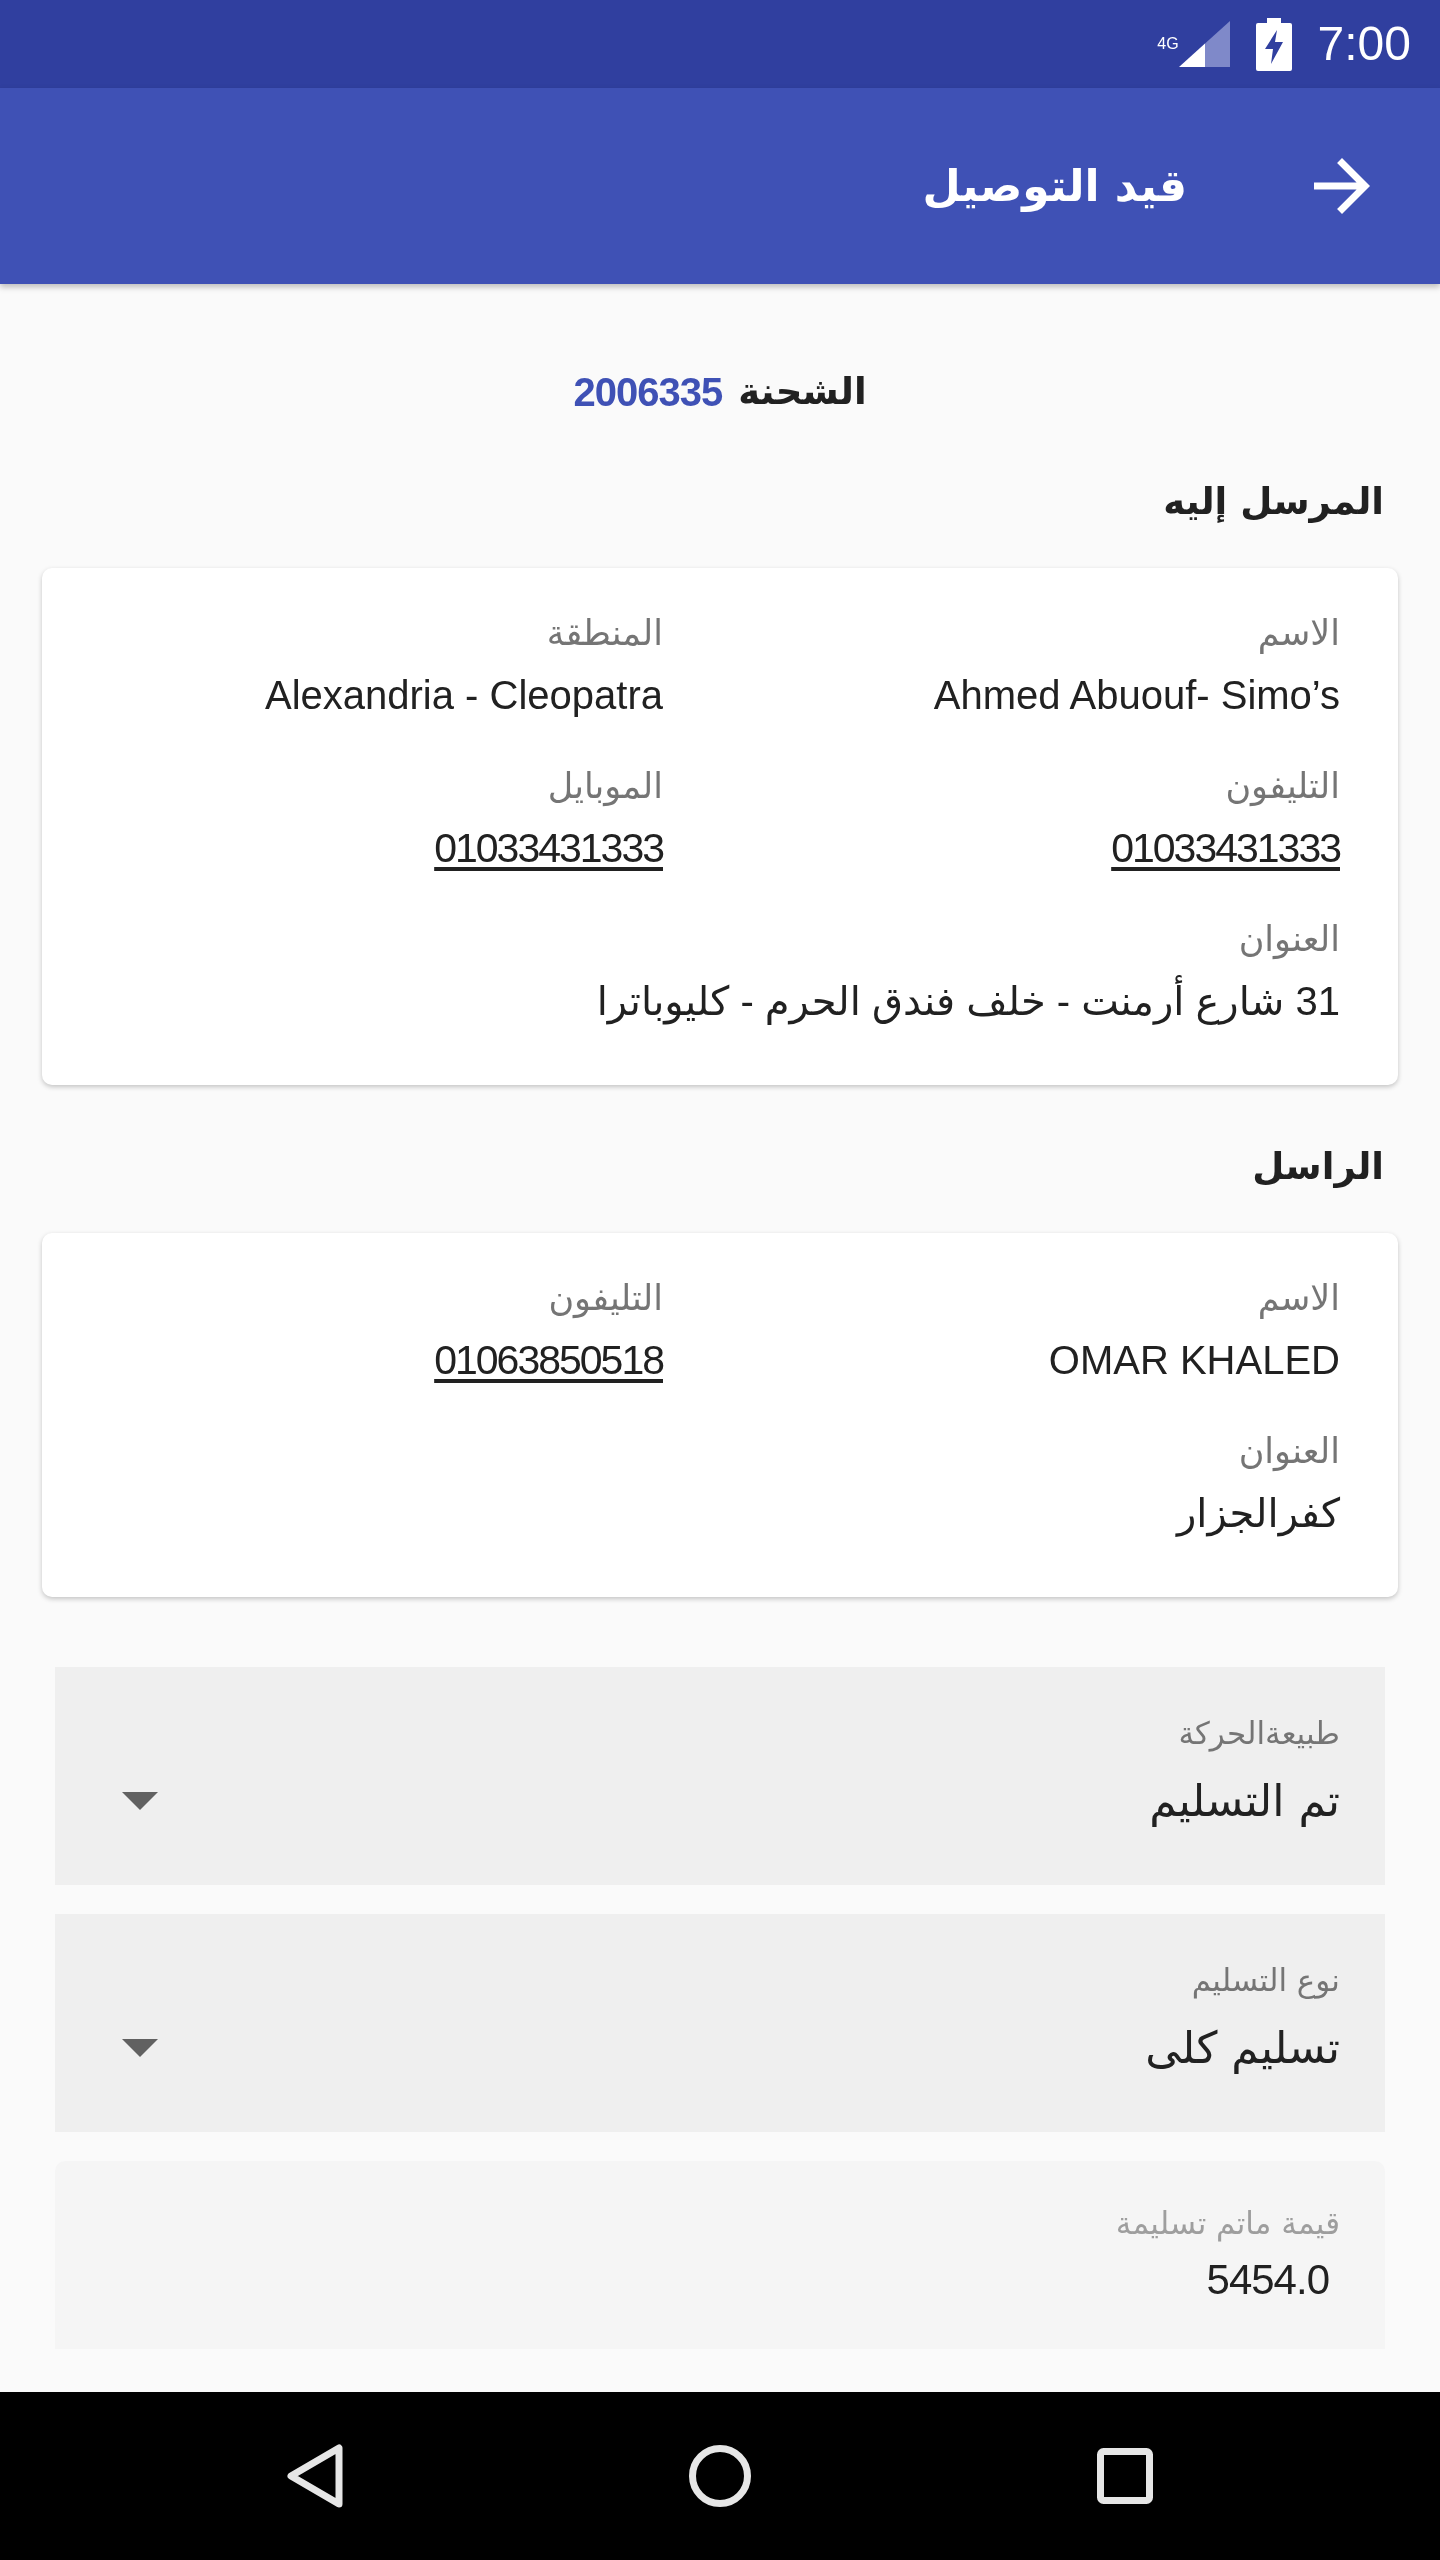  What do you see at coordinates (464, 695) in the screenshot?
I see `field-value: Alexandria - Cleopatra` at bounding box center [464, 695].